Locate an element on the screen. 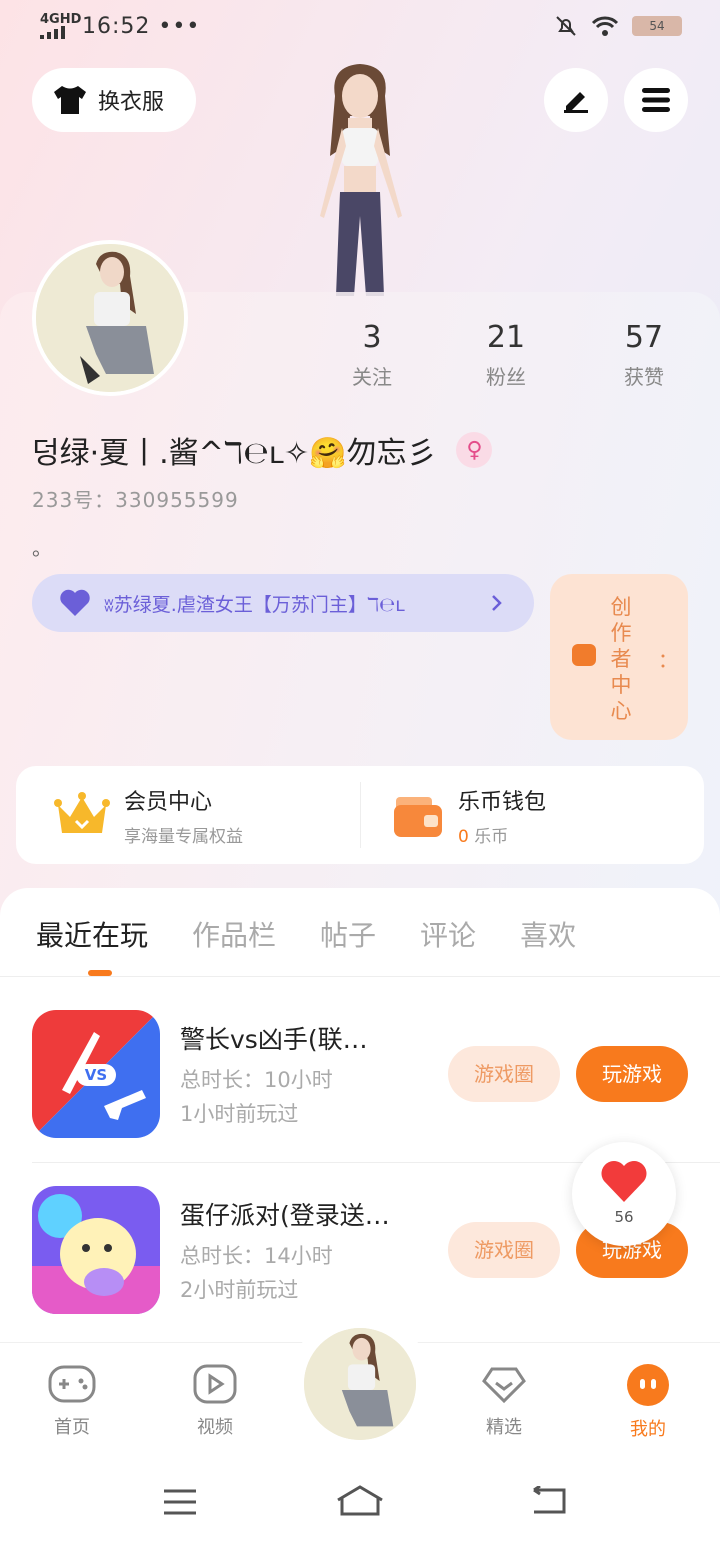 The width and height of the screenshot is (720, 1544). bio: 。 is located at coordinates (42, 546).